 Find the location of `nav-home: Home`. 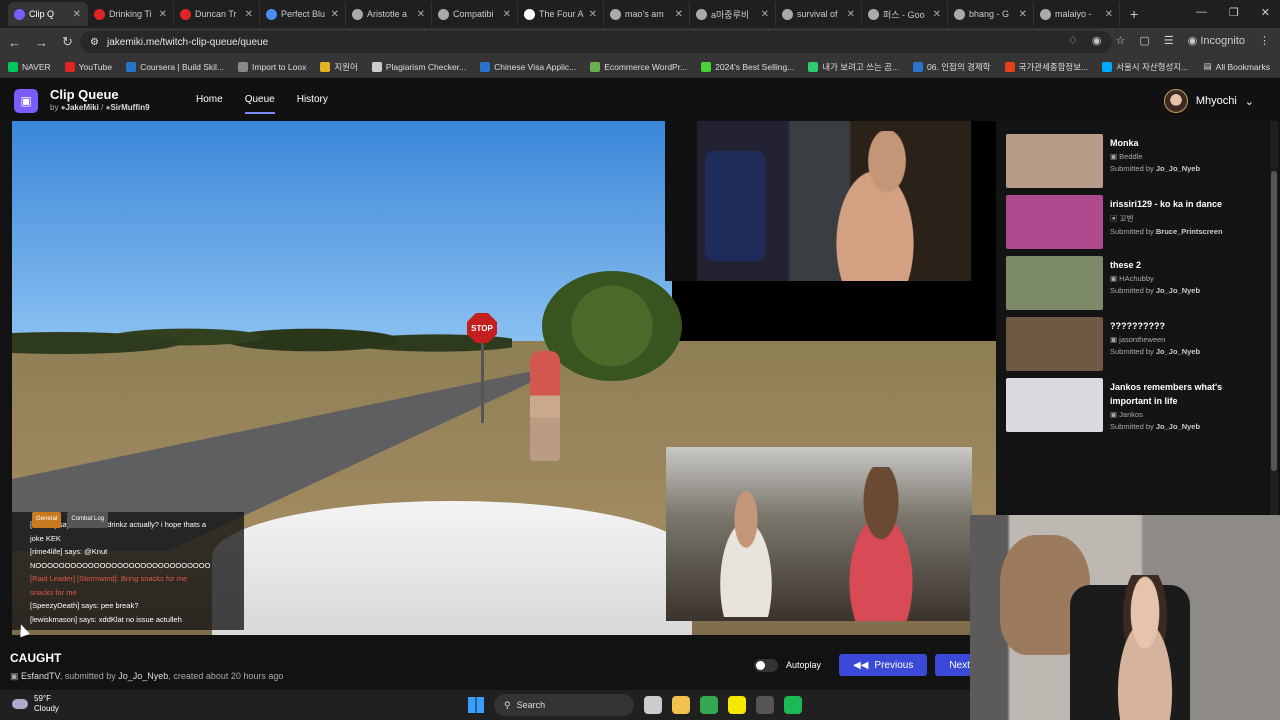

nav-home: Home is located at coordinates (209, 104).